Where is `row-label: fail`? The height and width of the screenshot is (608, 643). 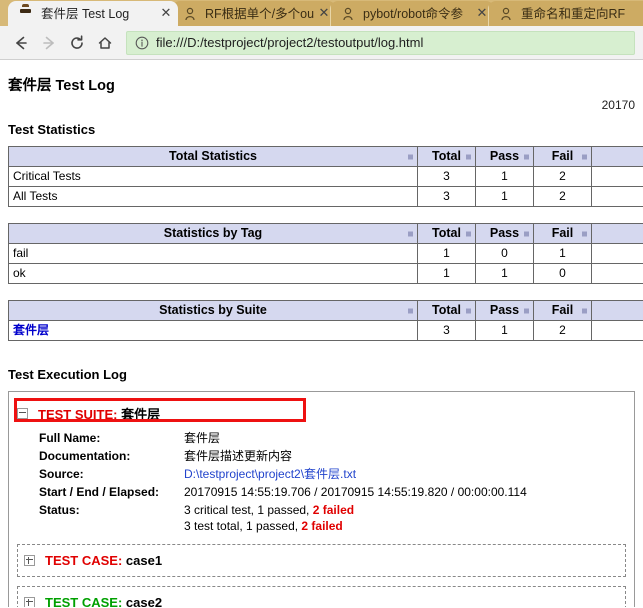 row-label: fail is located at coordinates (213, 253).